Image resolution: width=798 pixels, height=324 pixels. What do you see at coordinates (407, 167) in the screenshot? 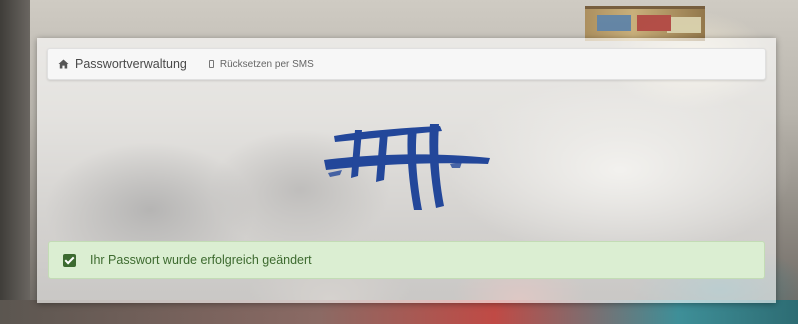
I see `school-logo` at bounding box center [407, 167].